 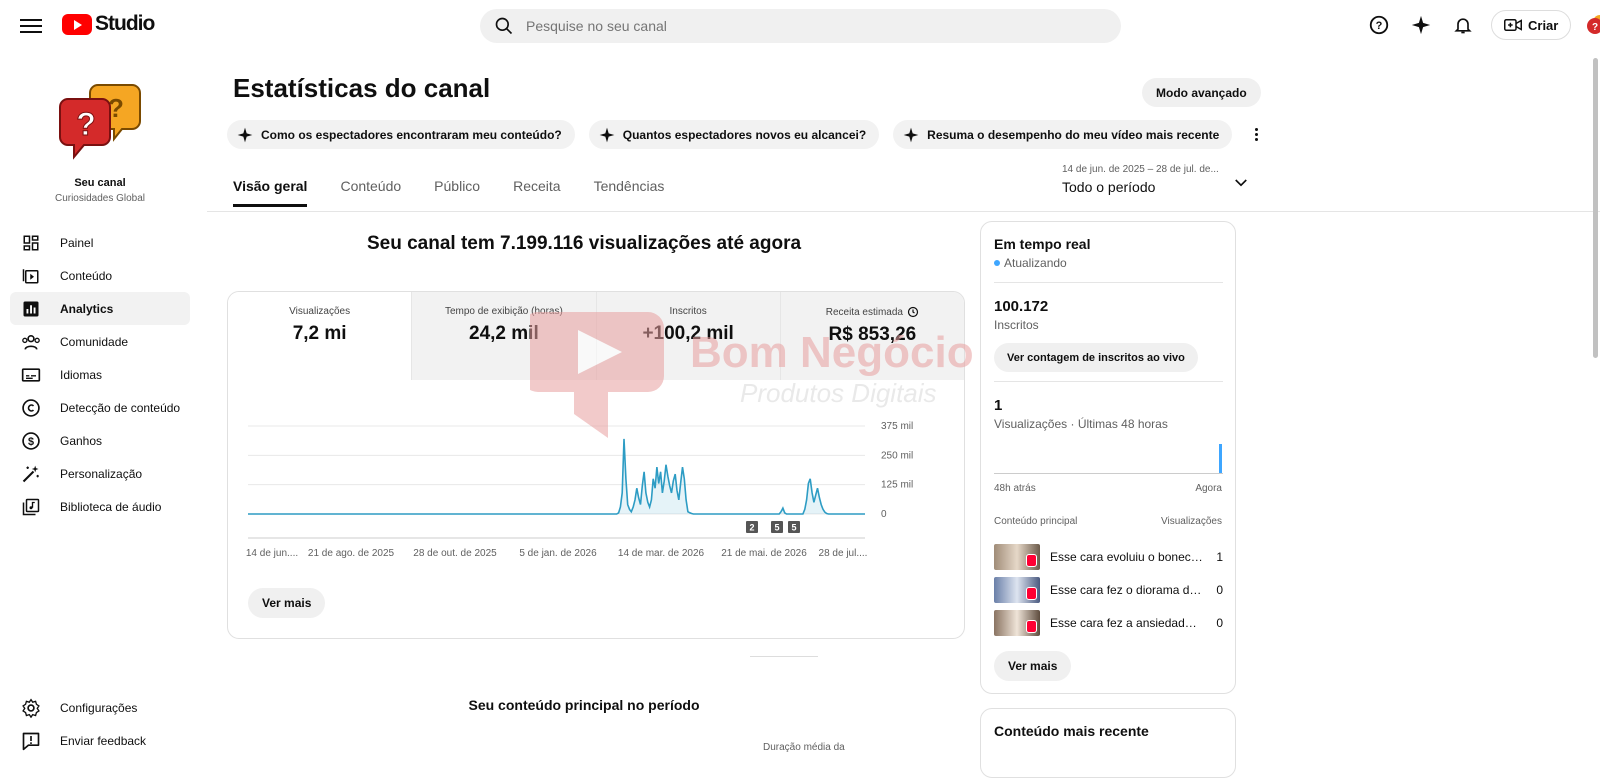 I want to click on scrollbar, so click(x=1595, y=208).